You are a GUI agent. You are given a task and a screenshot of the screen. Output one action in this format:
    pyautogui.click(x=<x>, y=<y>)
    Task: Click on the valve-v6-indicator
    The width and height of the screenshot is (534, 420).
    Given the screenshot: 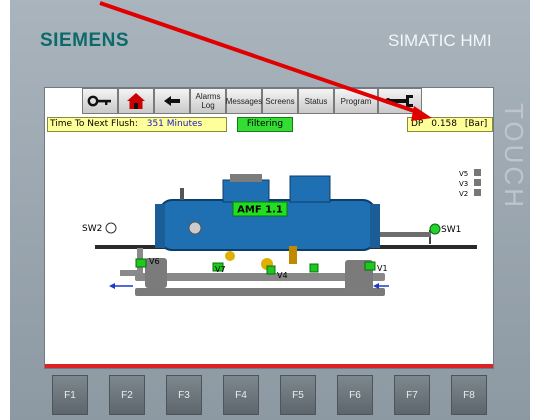 What is the action you would take?
    pyautogui.click(x=141, y=263)
    